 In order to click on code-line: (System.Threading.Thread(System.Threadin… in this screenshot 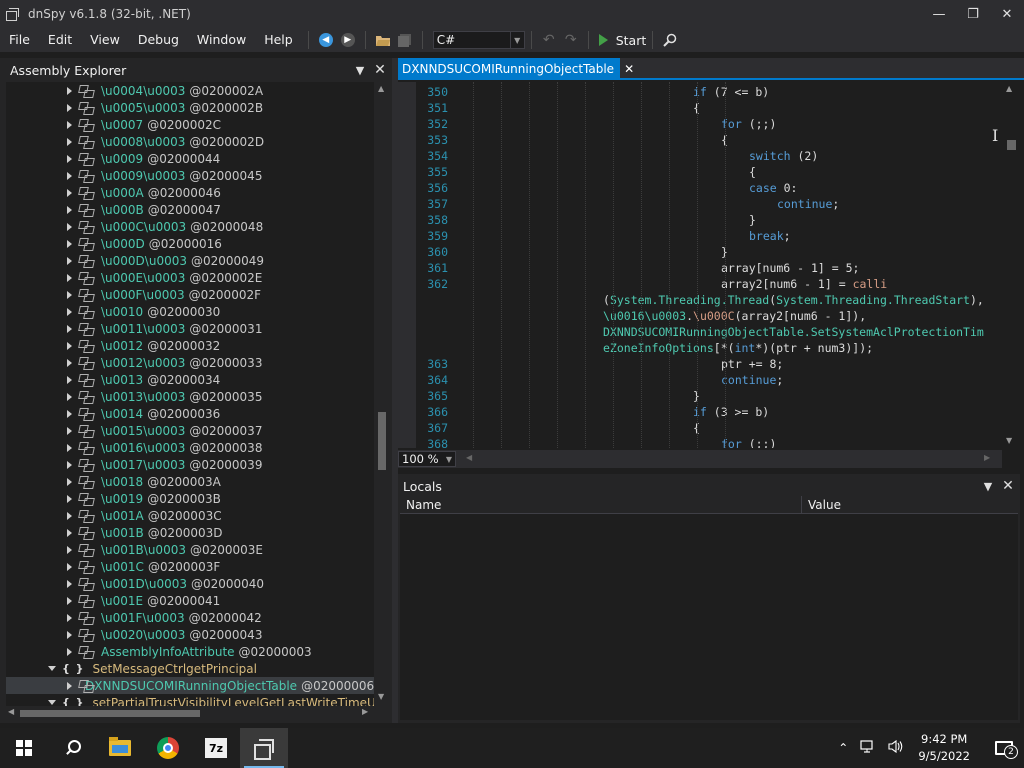, I will do `click(700, 300)`.